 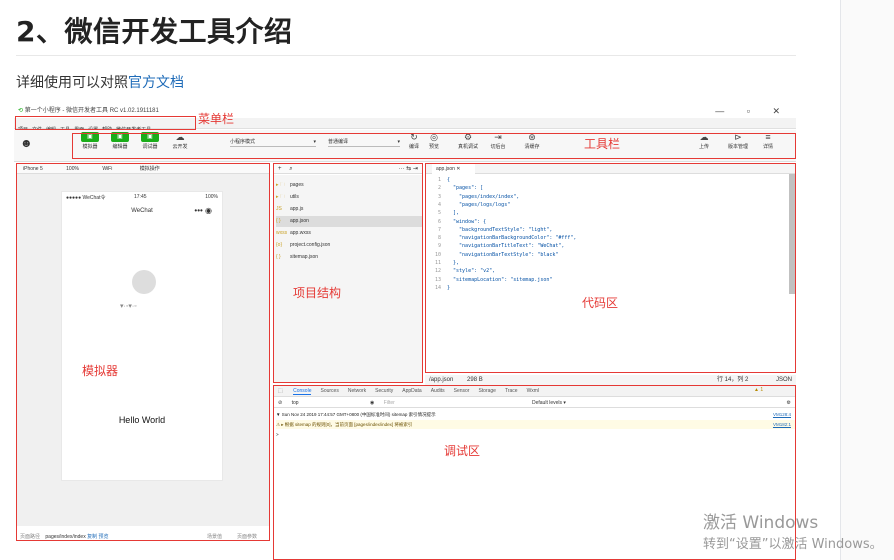 What do you see at coordinates (441, 380) in the screenshot?
I see `status-file: /app.json` at bounding box center [441, 380].